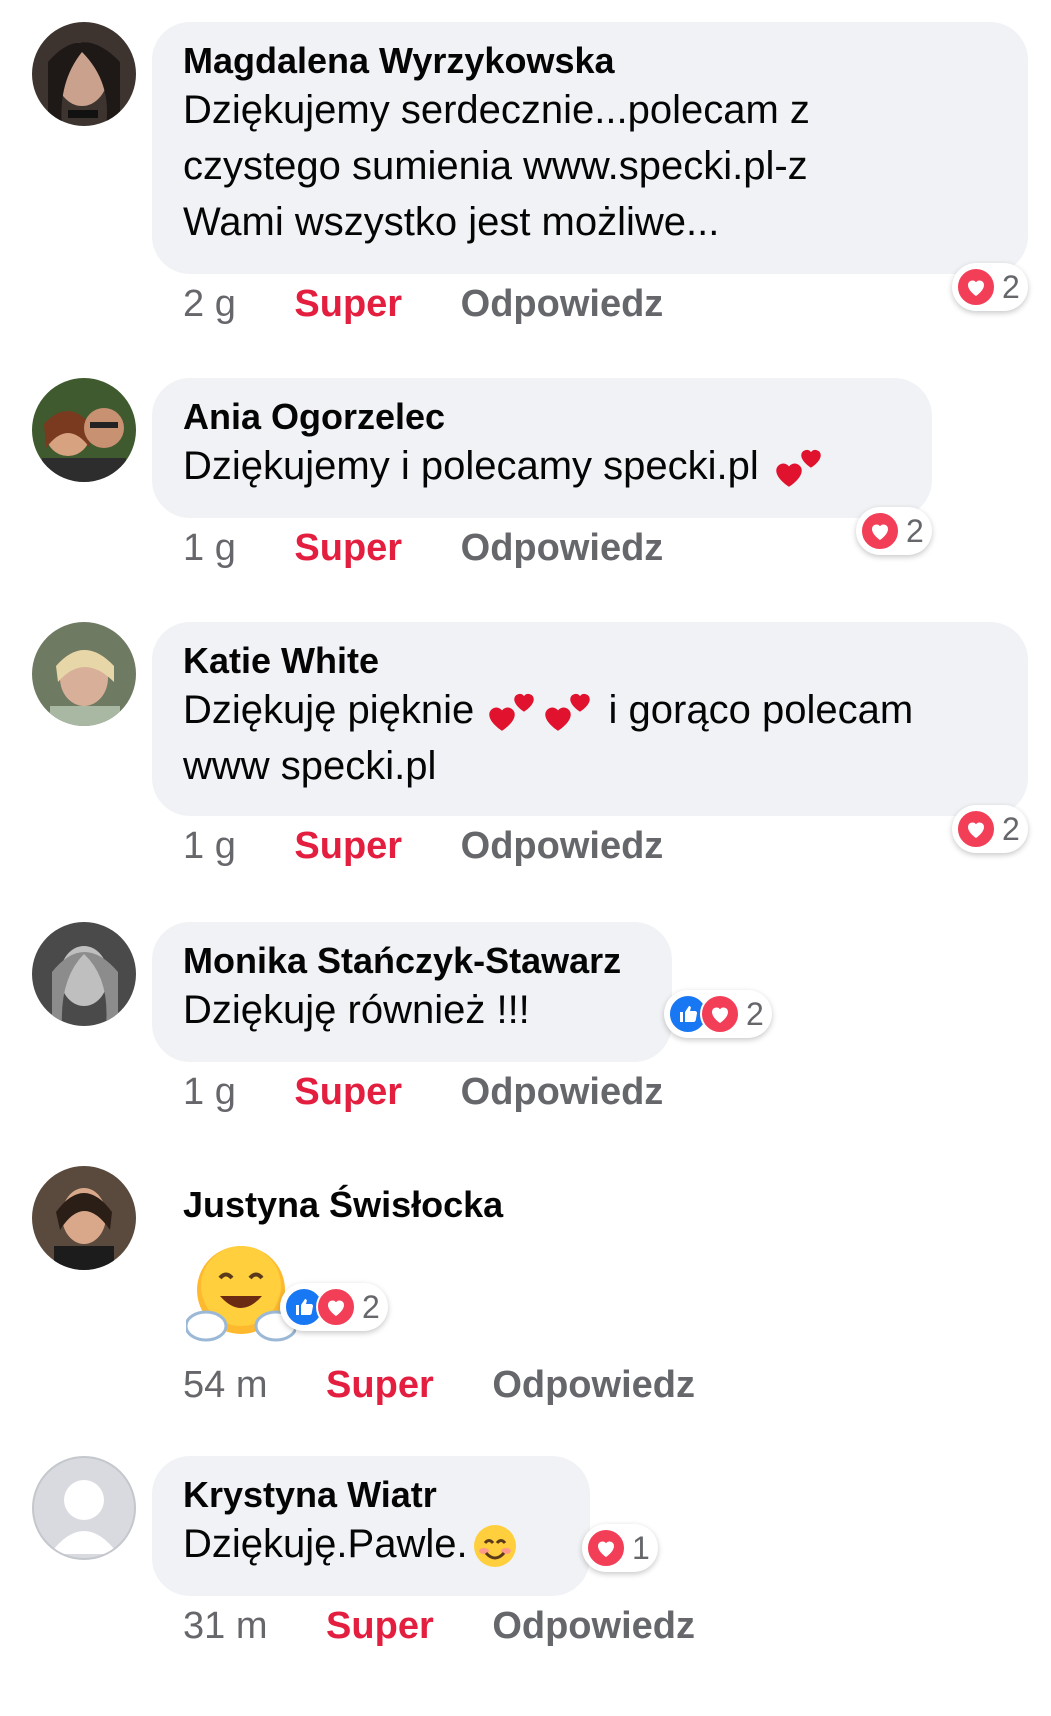 The width and height of the screenshot is (1051, 1716). What do you see at coordinates (463, 1626) in the screenshot?
I see `comment-actions: 31 m Super Odpowiedz` at bounding box center [463, 1626].